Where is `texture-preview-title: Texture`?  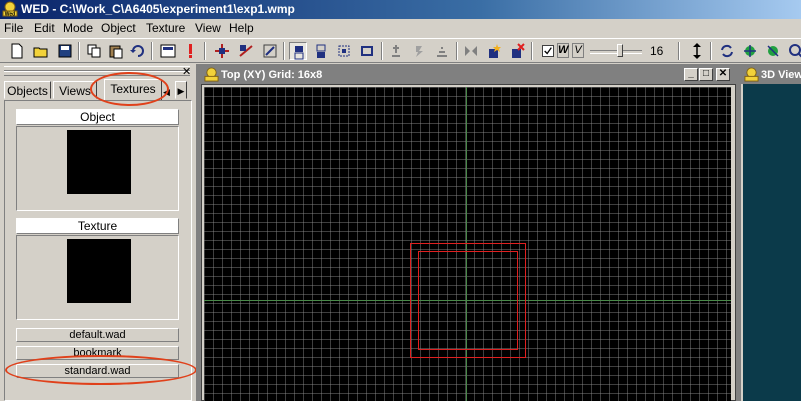
texture-preview-title: Texture is located at coordinates (97, 226).